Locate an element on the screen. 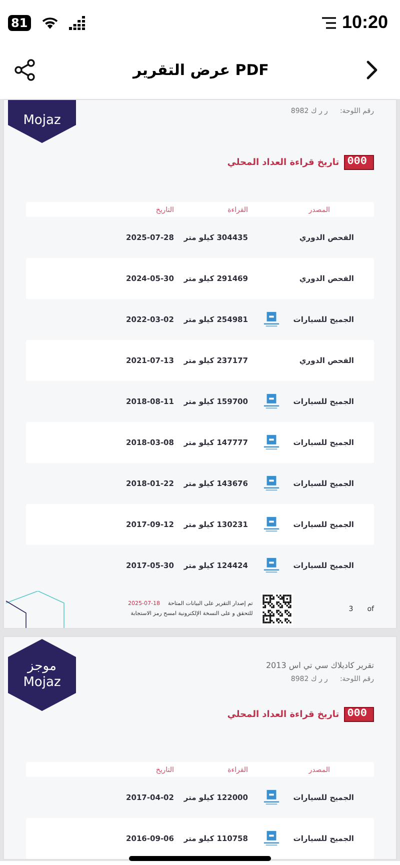  hexagon-lines-drawing is located at coordinates (35, 609).